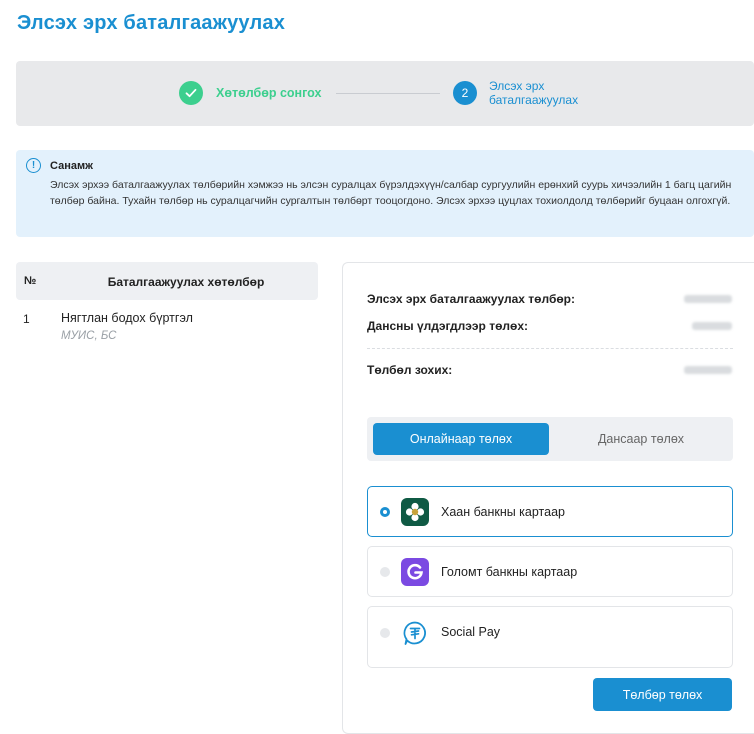 This screenshot has width=754, height=734. What do you see at coordinates (448, 326) in the screenshot?
I see `balance-label: Дансны үлдэгдлээр төлөх:` at bounding box center [448, 326].